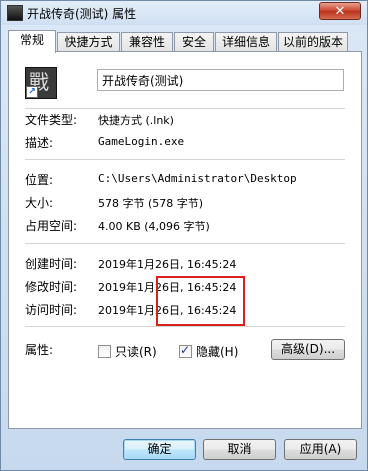 The height and width of the screenshot is (471, 368). I want to click on file-type-label: 文件类型:, so click(51, 120).